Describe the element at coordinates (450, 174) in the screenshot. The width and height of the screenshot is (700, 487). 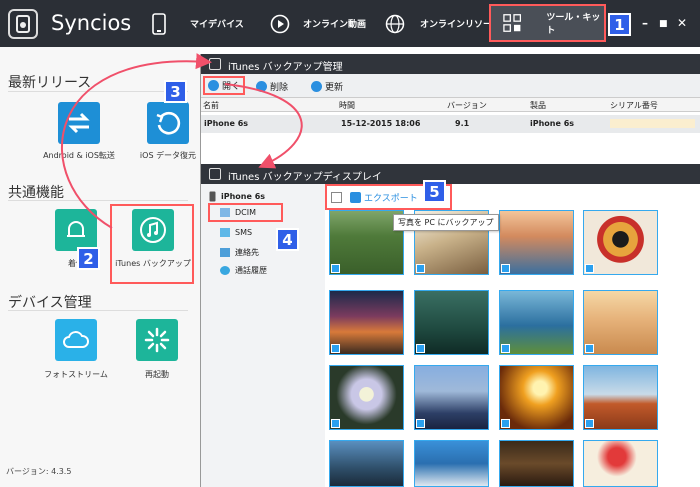
I see `backup-display-titlebar: iTunes バックアップディスプレイ` at that location.